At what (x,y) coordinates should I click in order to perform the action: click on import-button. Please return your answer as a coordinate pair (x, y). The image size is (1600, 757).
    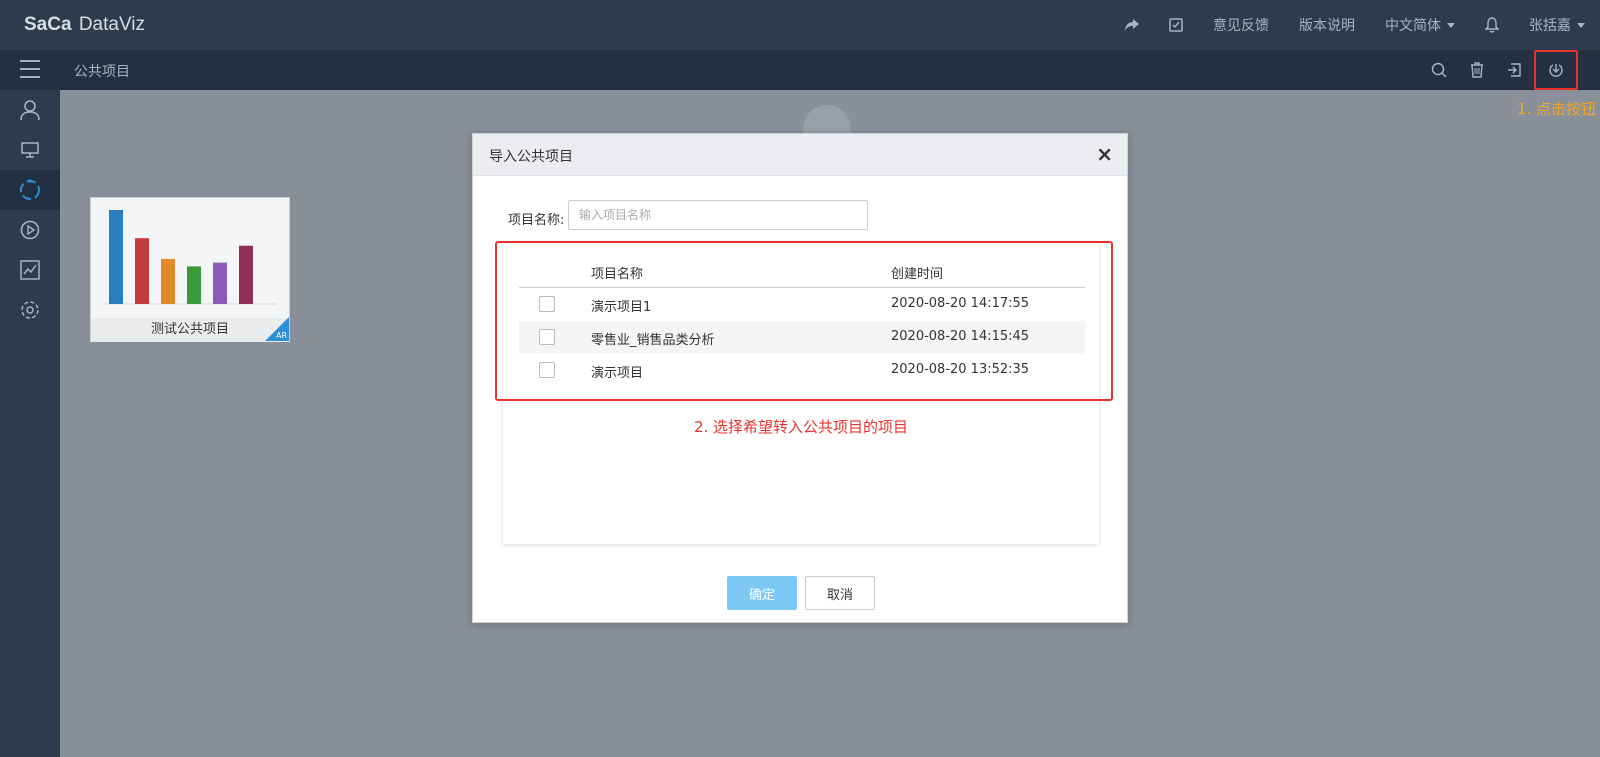
    Looking at the image, I should click on (1556, 70).